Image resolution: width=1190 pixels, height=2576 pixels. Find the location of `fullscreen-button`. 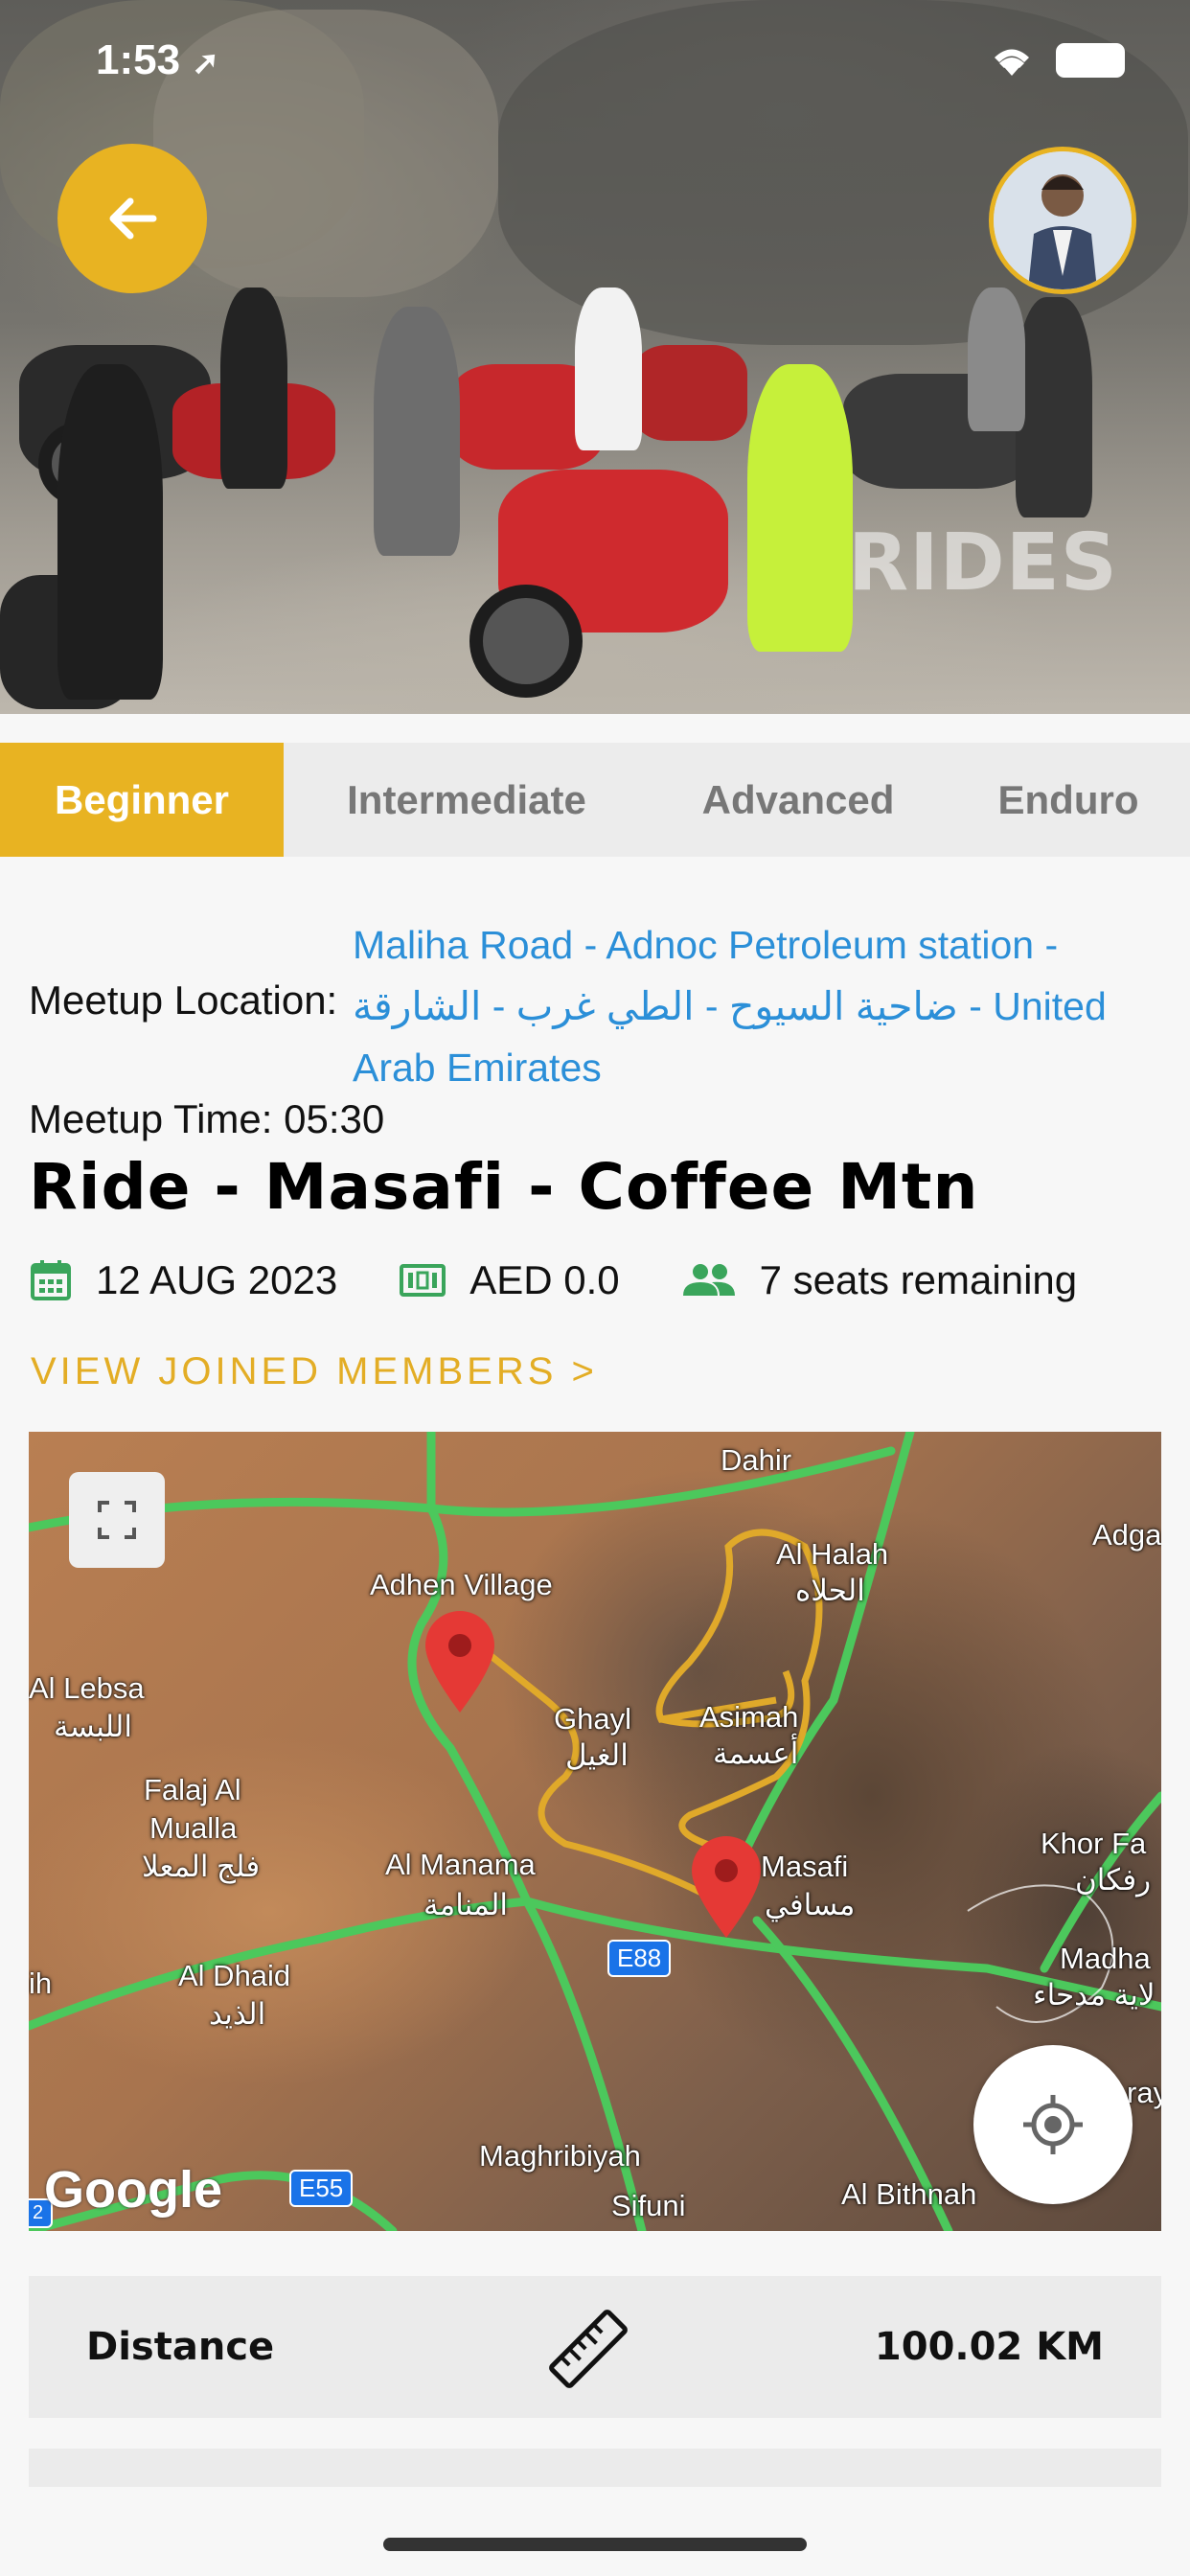

fullscreen-button is located at coordinates (117, 1520).